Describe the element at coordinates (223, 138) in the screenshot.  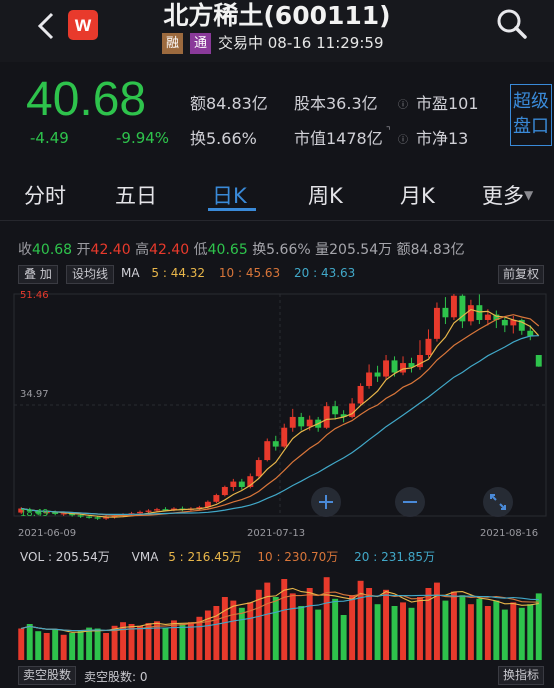
I see `turnover-field: 换5.66%` at that location.